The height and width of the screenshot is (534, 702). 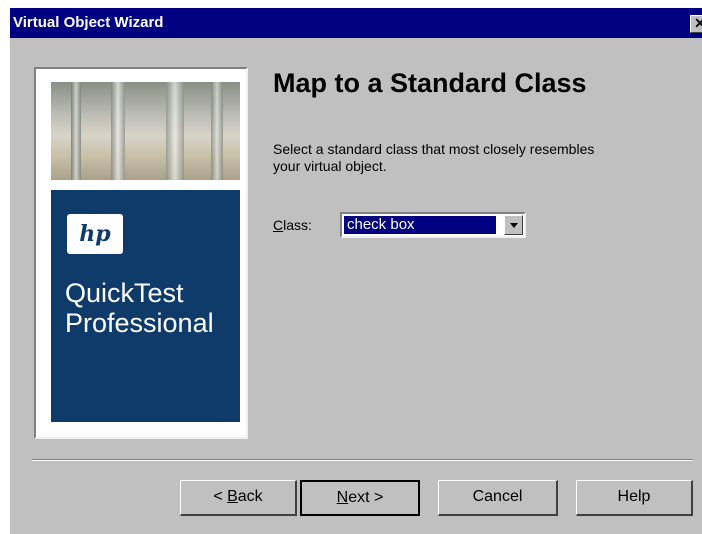 What do you see at coordinates (292, 225) in the screenshot?
I see `class-label: Class:` at bounding box center [292, 225].